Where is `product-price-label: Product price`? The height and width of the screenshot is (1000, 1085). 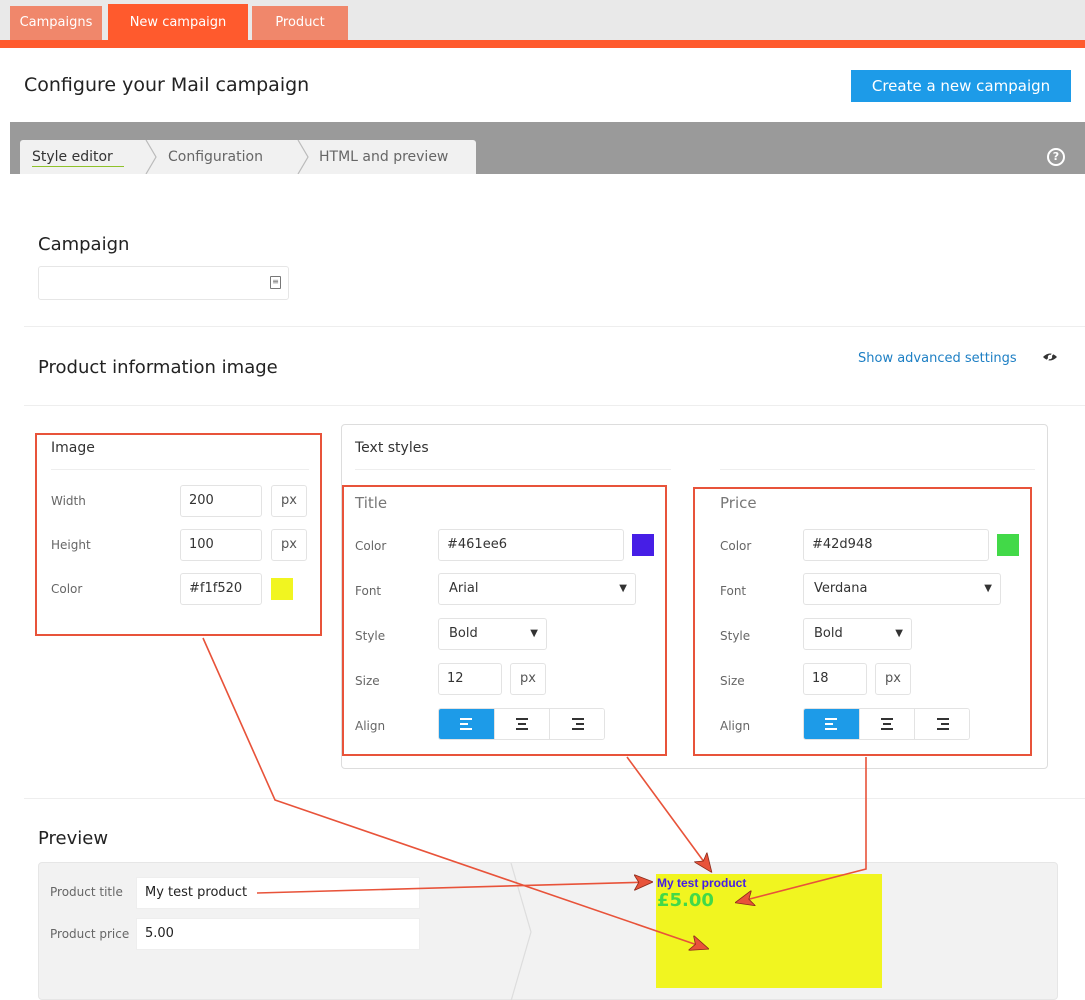
product-price-label: Product price is located at coordinates (90, 934).